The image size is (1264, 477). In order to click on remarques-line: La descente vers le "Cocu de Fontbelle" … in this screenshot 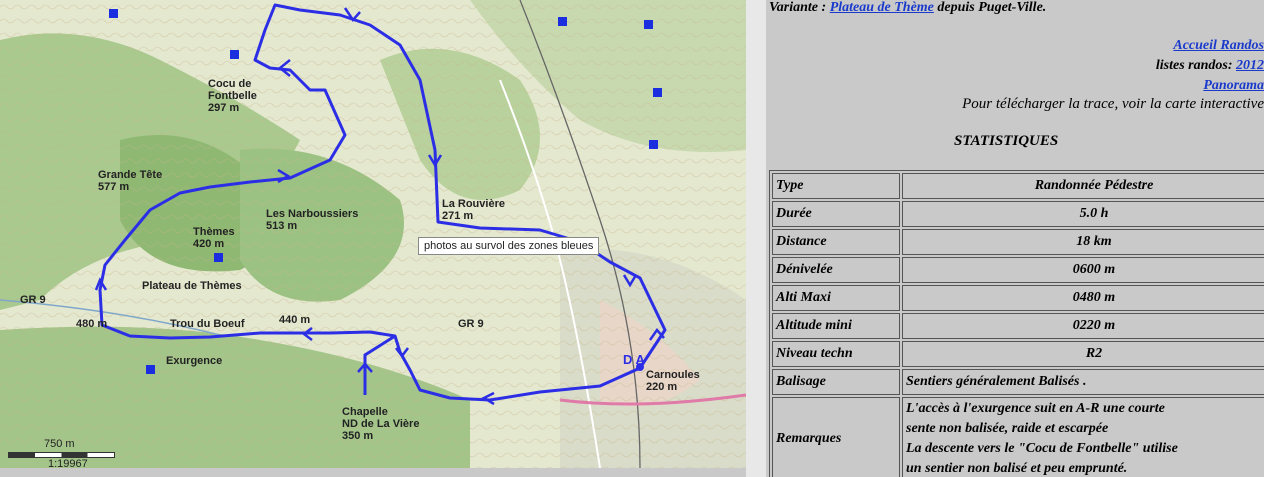, I will do `click(1042, 448)`.